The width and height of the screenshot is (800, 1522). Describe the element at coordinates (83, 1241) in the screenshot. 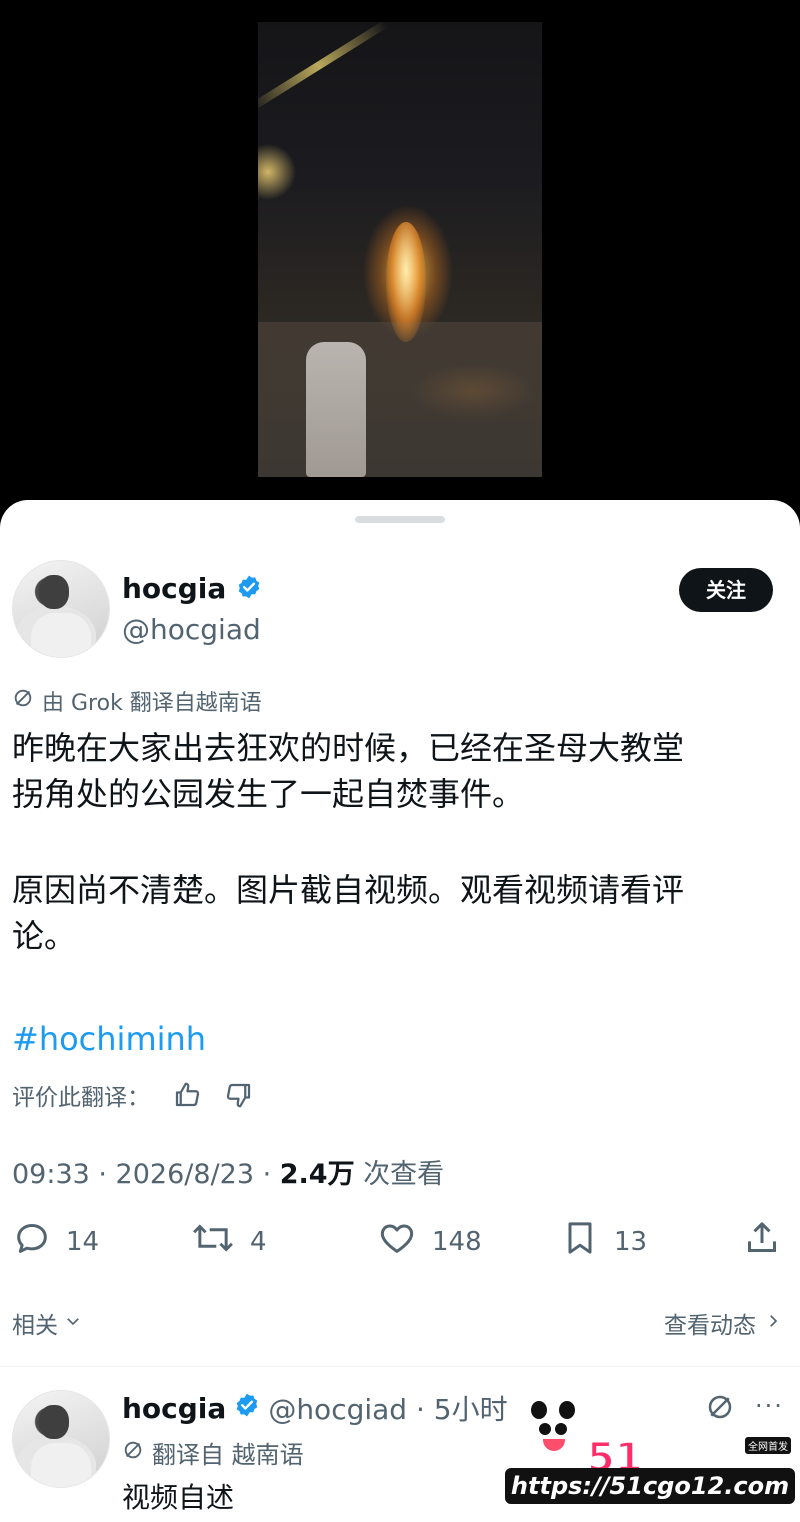

I see `reply-count: 14` at that location.